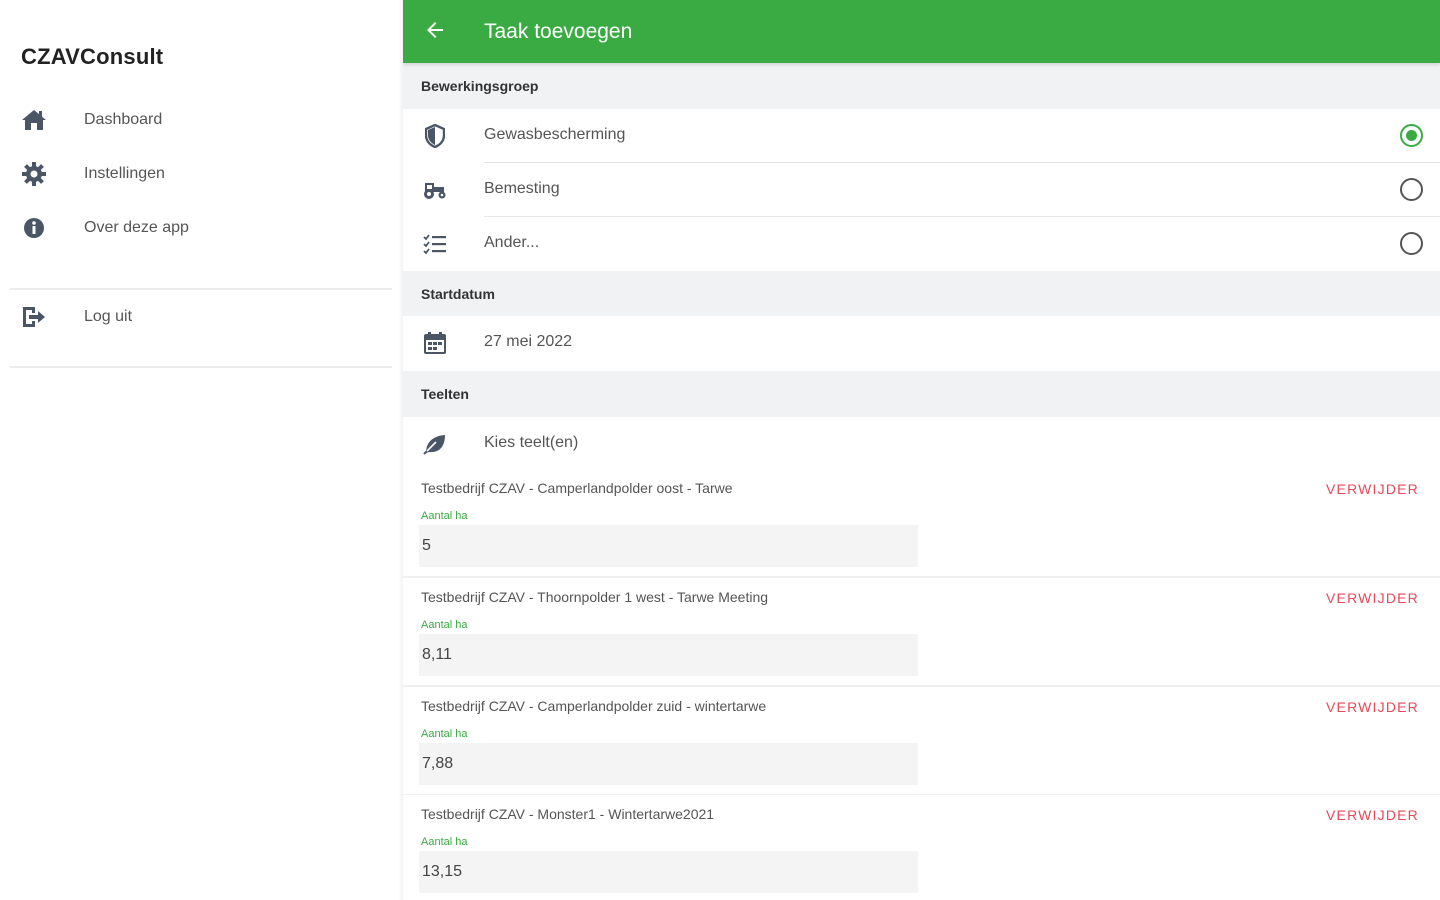 This screenshot has width=1440, height=900. Describe the element at coordinates (921, 343) in the screenshot. I see `start-date-picker: 27 mei 2022` at that location.